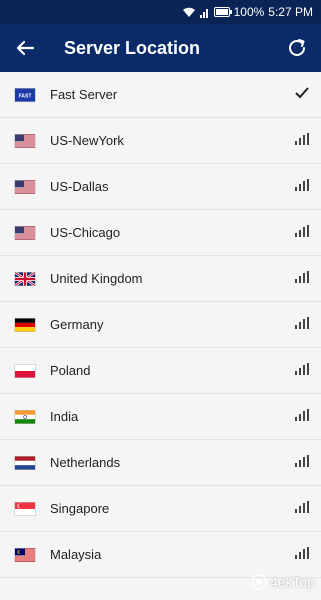 Image resolution: width=321 pixels, height=600 pixels. What do you see at coordinates (70, 370) in the screenshot?
I see `server-name: Poland` at bounding box center [70, 370].